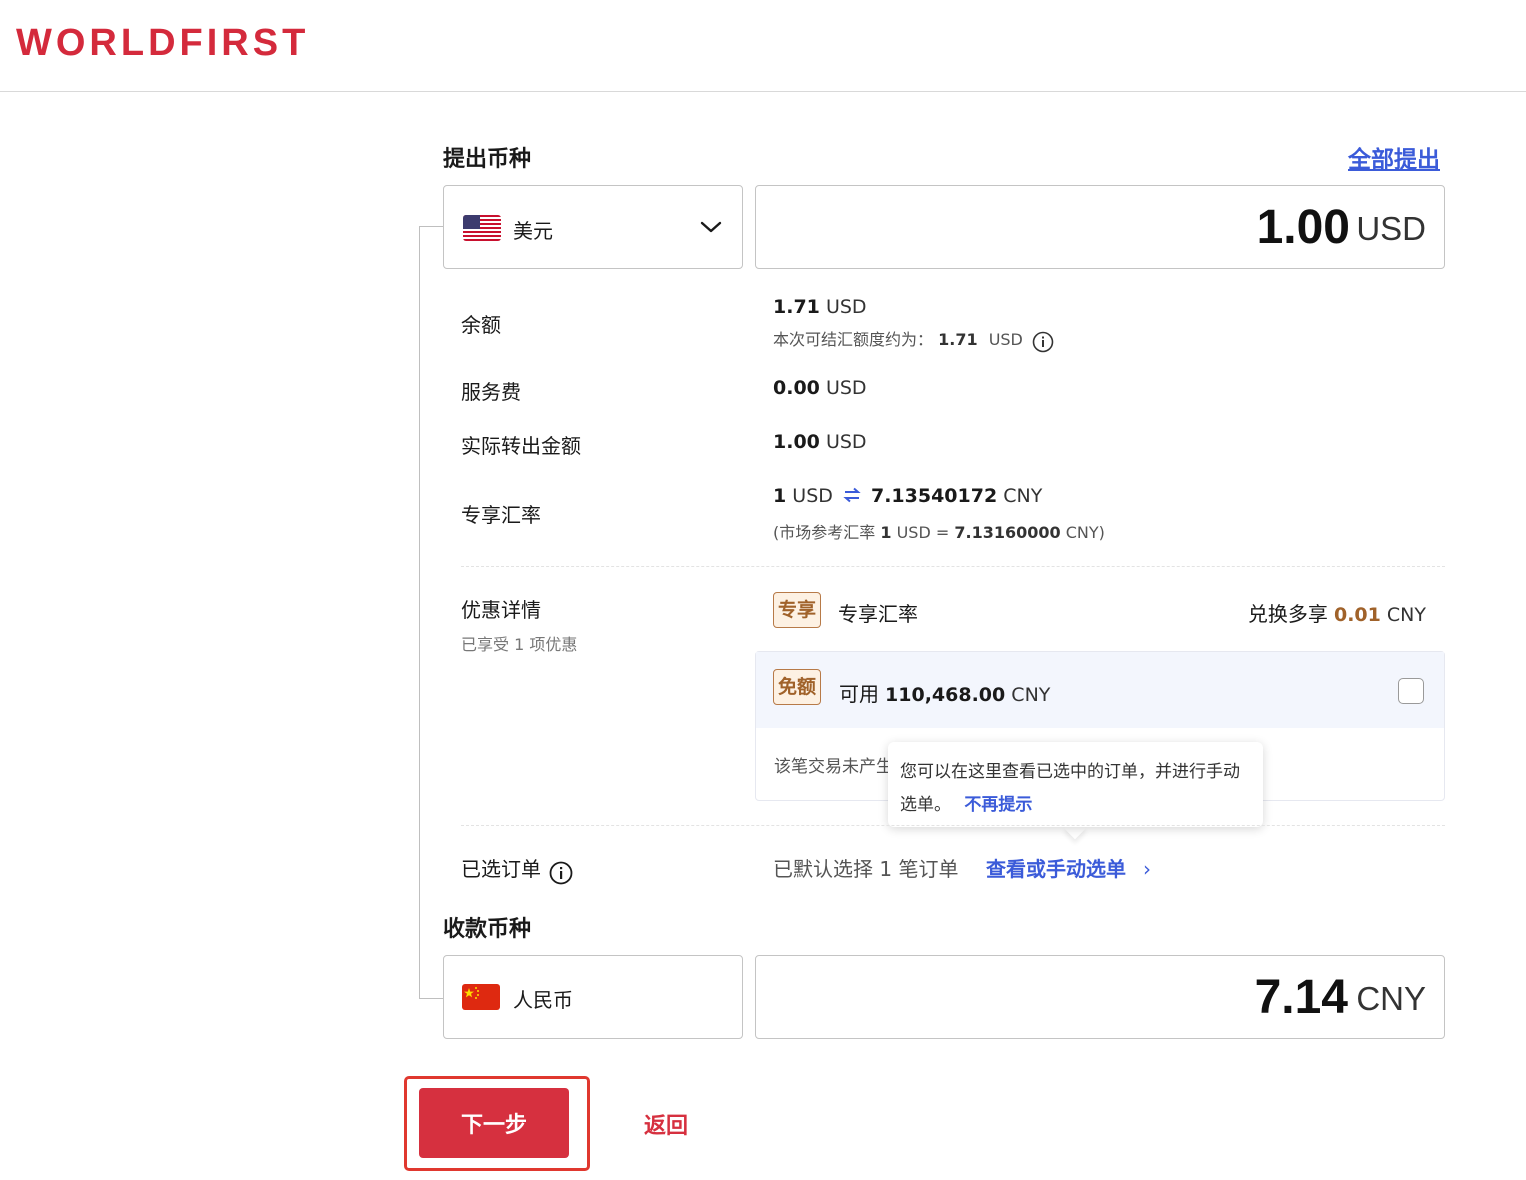 The height and width of the screenshot is (1180, 1526). I want to click on market-unit: CNY), so click(1085, 532).